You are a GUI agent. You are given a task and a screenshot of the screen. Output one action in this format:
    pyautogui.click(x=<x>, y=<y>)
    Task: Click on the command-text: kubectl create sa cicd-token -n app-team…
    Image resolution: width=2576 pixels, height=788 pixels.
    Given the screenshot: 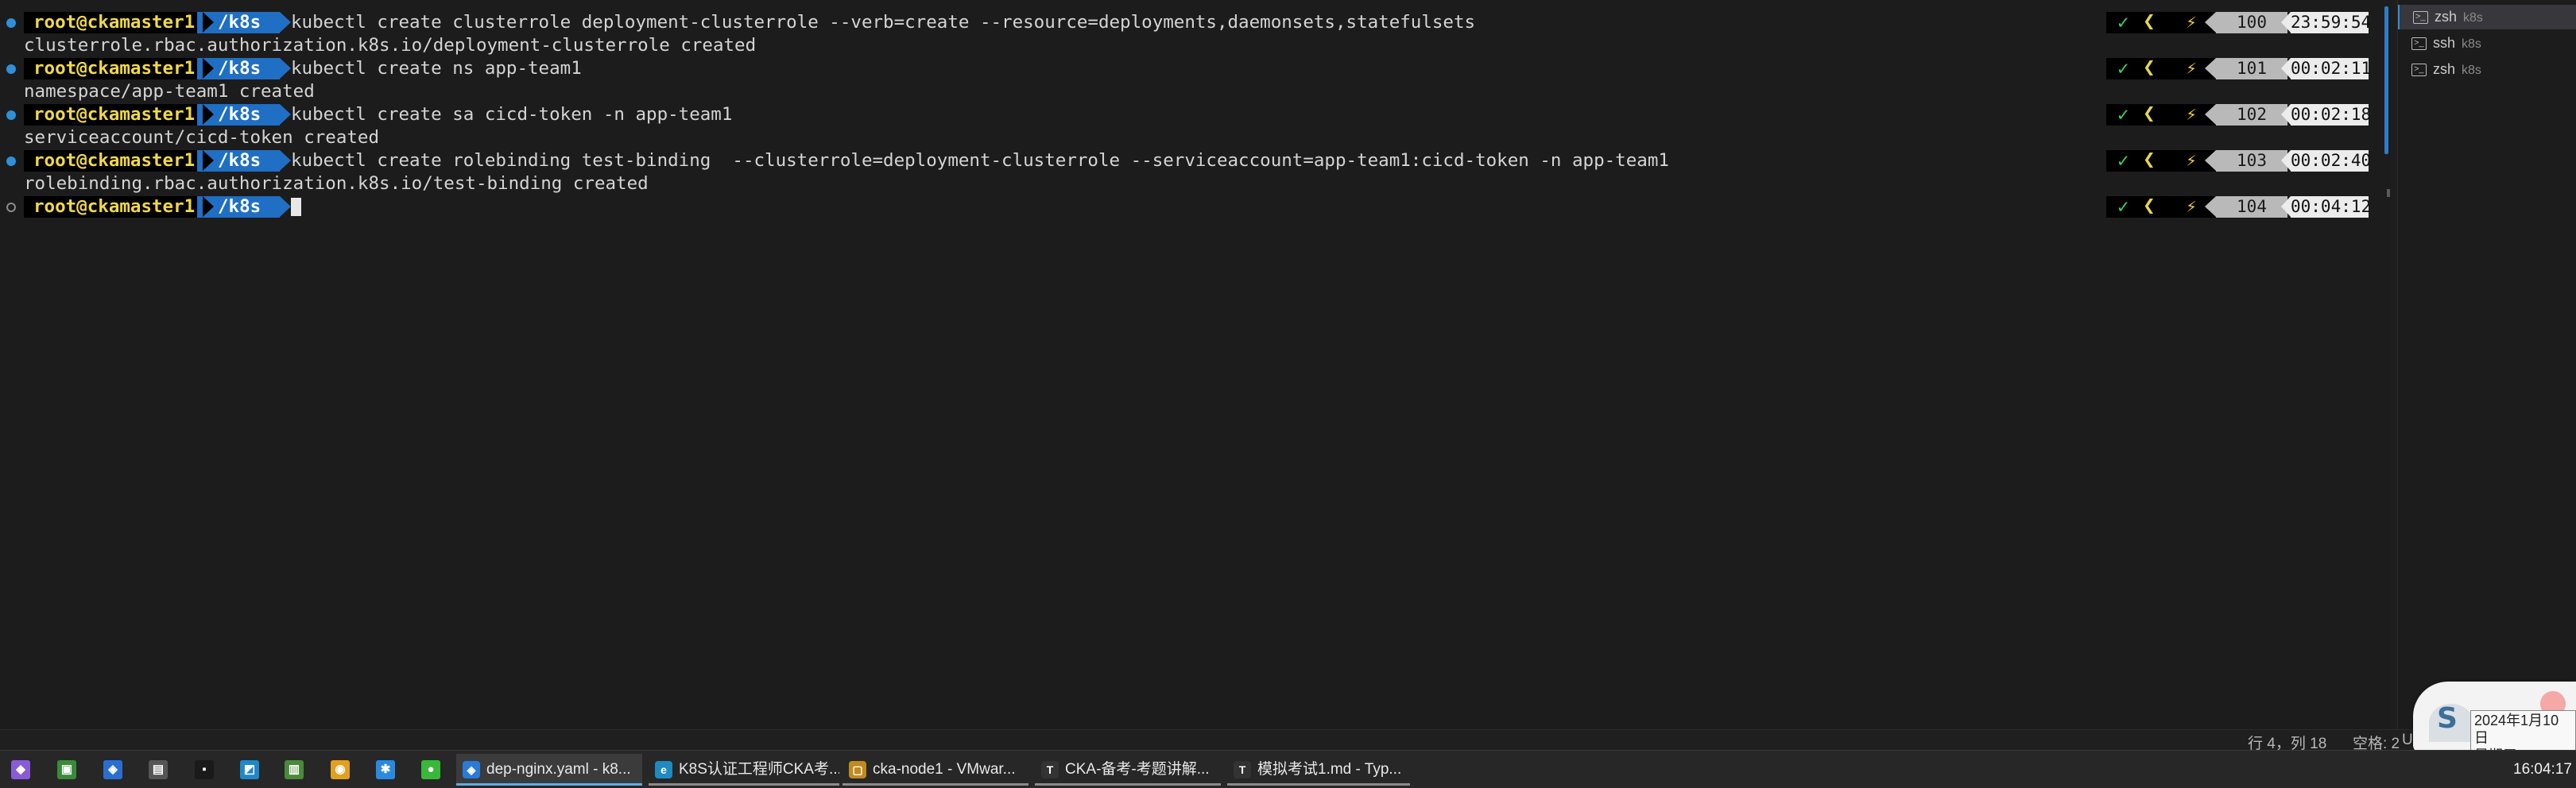 What is the action you would take?
    pyautogui.click(x=512, y=114)
    